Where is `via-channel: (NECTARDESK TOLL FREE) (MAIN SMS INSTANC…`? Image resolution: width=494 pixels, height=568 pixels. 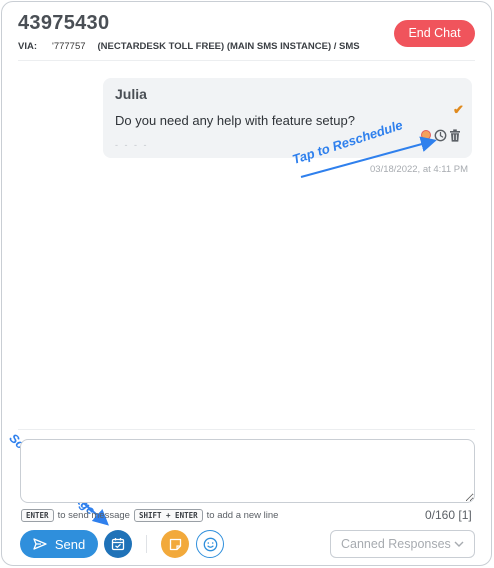
via-channel: (NECTARDESK TOLL FREE) (MAIN SMS INSTANC… is located at coordinates (228, 46).